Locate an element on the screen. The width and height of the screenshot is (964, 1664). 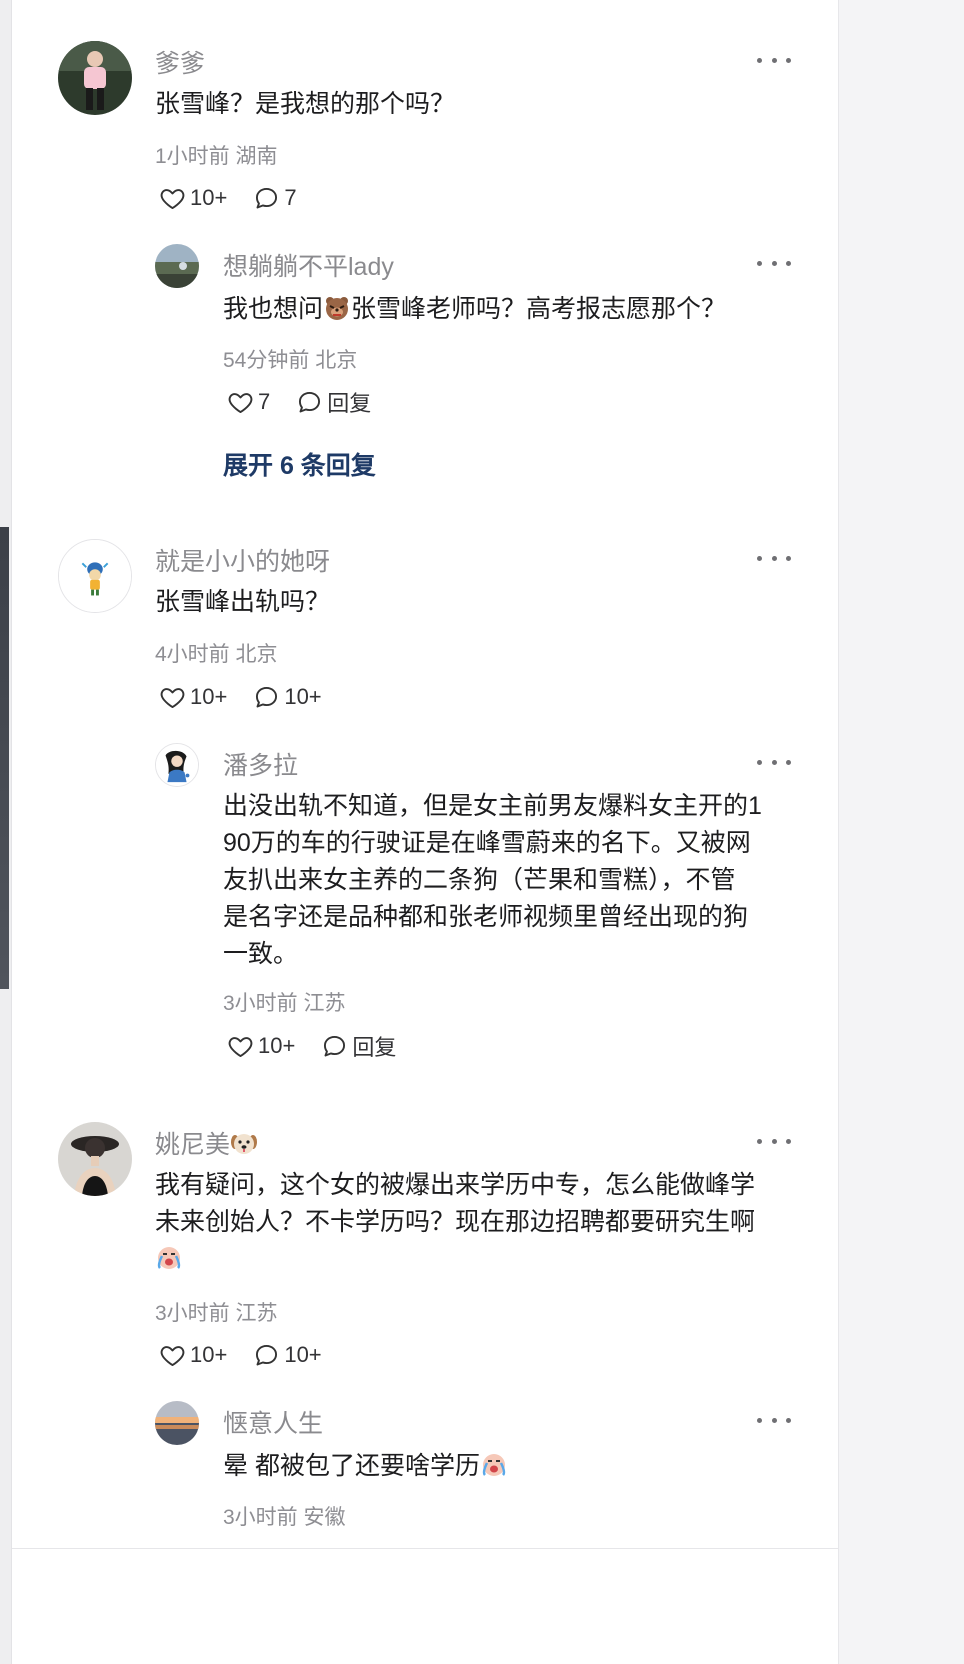
reply-author: 想躺躺不平lady is located at coordinates (308, 265).